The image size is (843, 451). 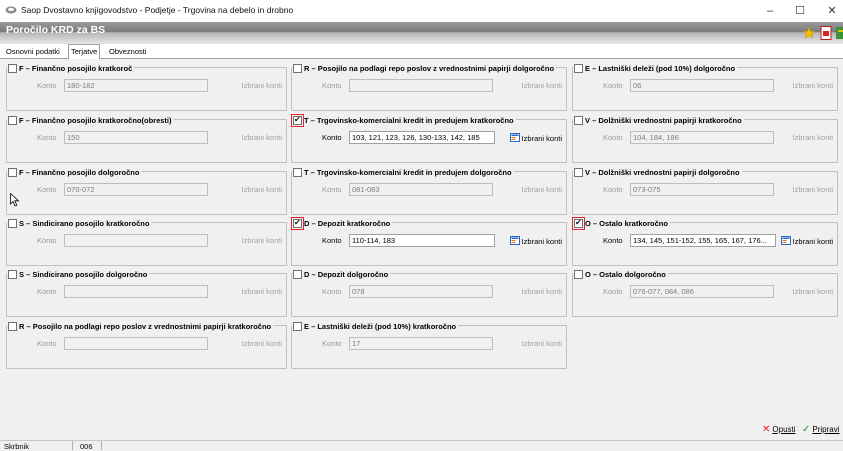 I want to click on tab-terjatve: Terjatve, so click(x=84, y=51).